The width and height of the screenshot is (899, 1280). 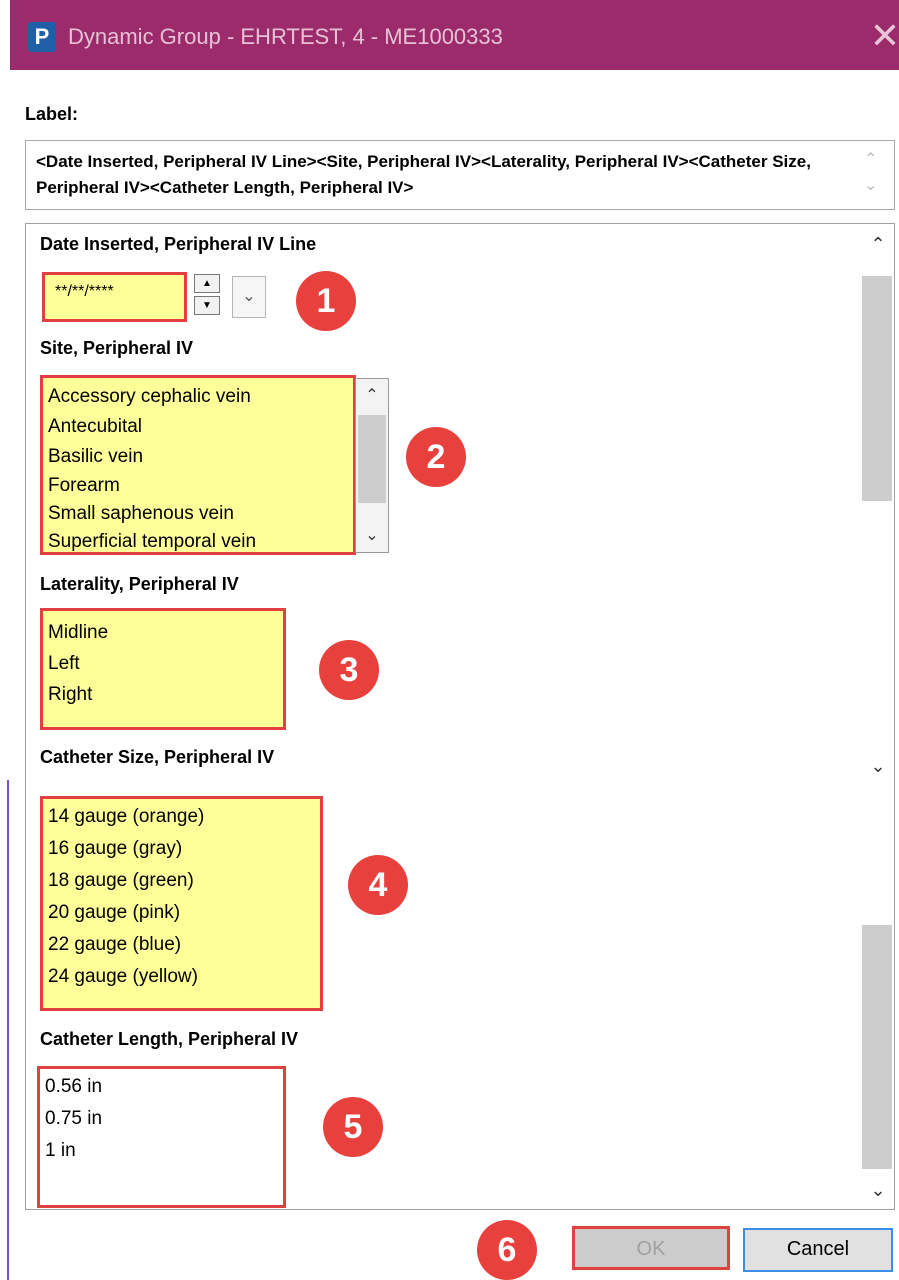 I want to click on list-item: Superficial temporal vein, so click(x=198, y=540).